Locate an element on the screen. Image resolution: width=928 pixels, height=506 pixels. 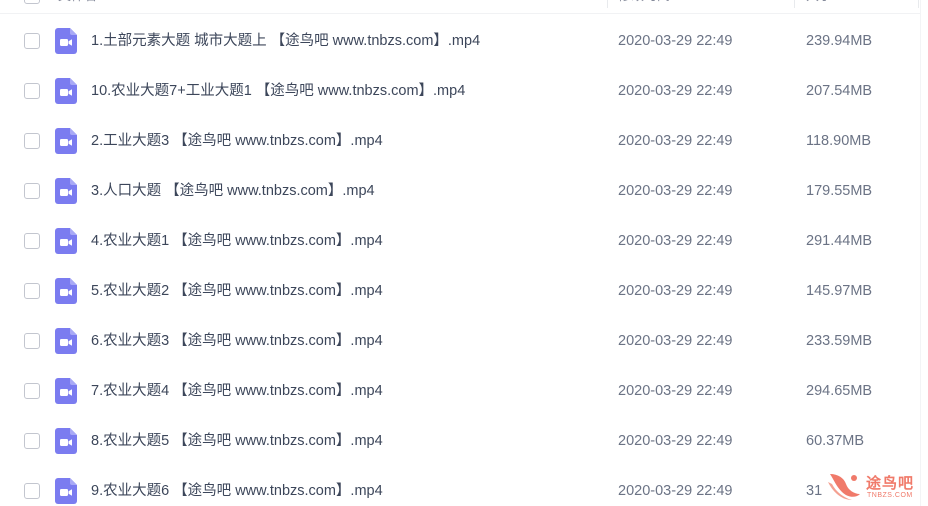
file-name: 8.农业大题5 【途鸟吧 www.tnbzs.com】.mp4 is located at coordinates (237, 441).